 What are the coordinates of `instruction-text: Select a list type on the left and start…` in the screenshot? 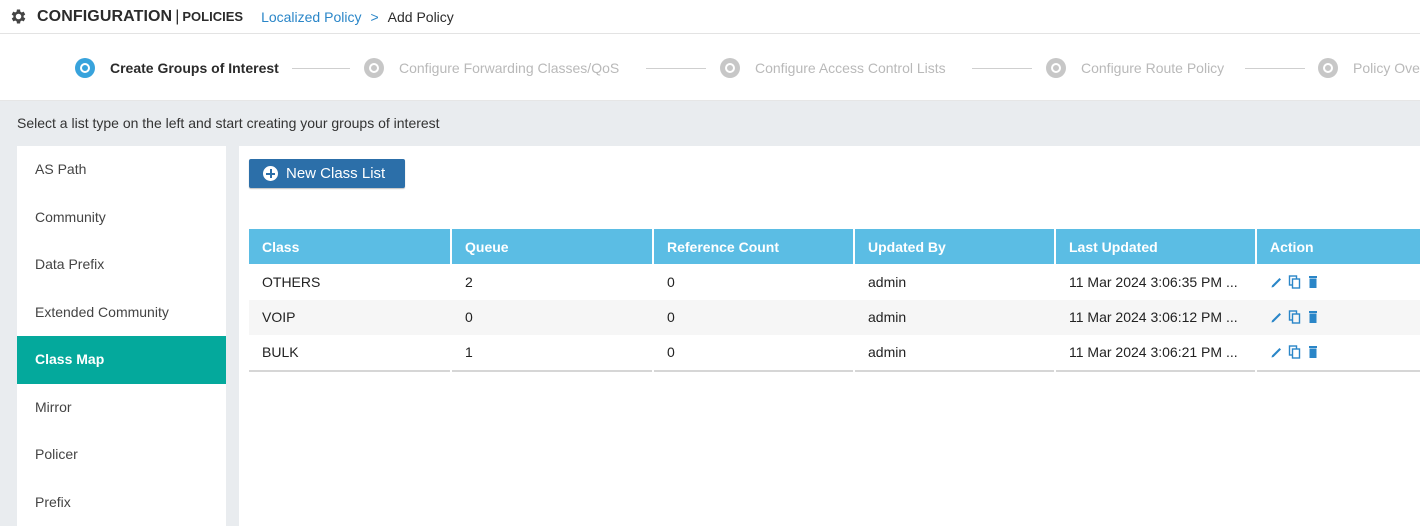 It's located at (228, 123).